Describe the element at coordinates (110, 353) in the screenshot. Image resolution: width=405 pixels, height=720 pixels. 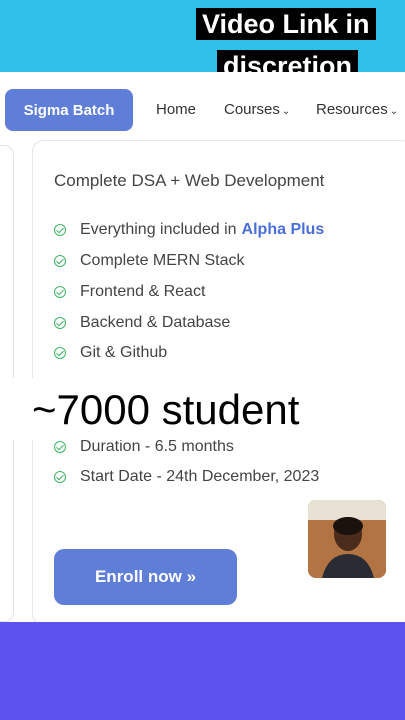
I see `feature-item: Git & Github` at that location.